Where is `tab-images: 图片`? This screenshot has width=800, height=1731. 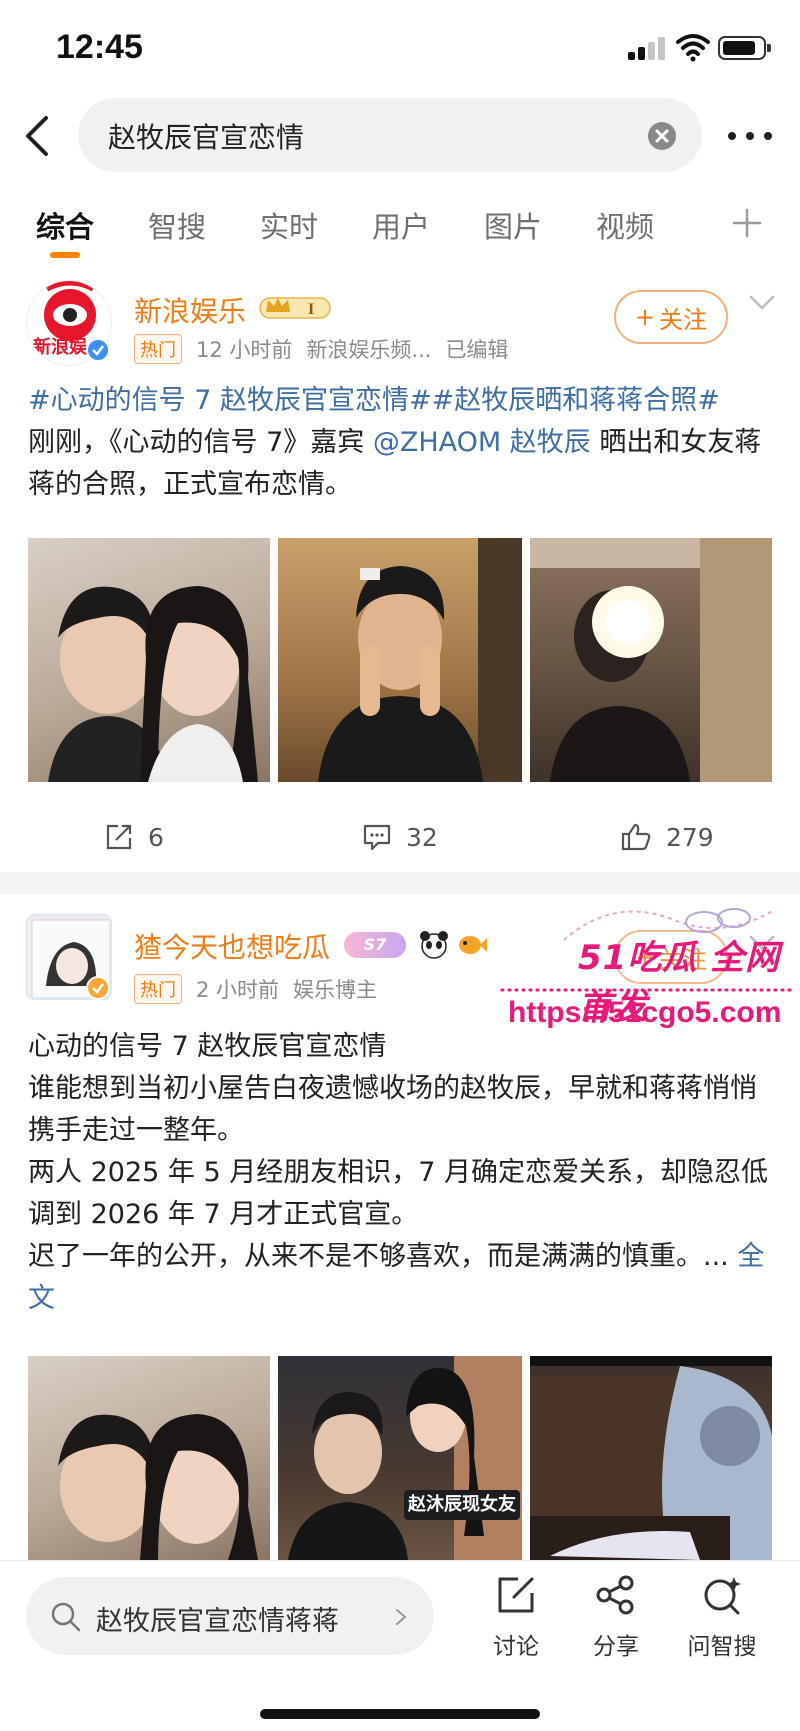 tab-images: 图片 is located at coordinates (513, 225).